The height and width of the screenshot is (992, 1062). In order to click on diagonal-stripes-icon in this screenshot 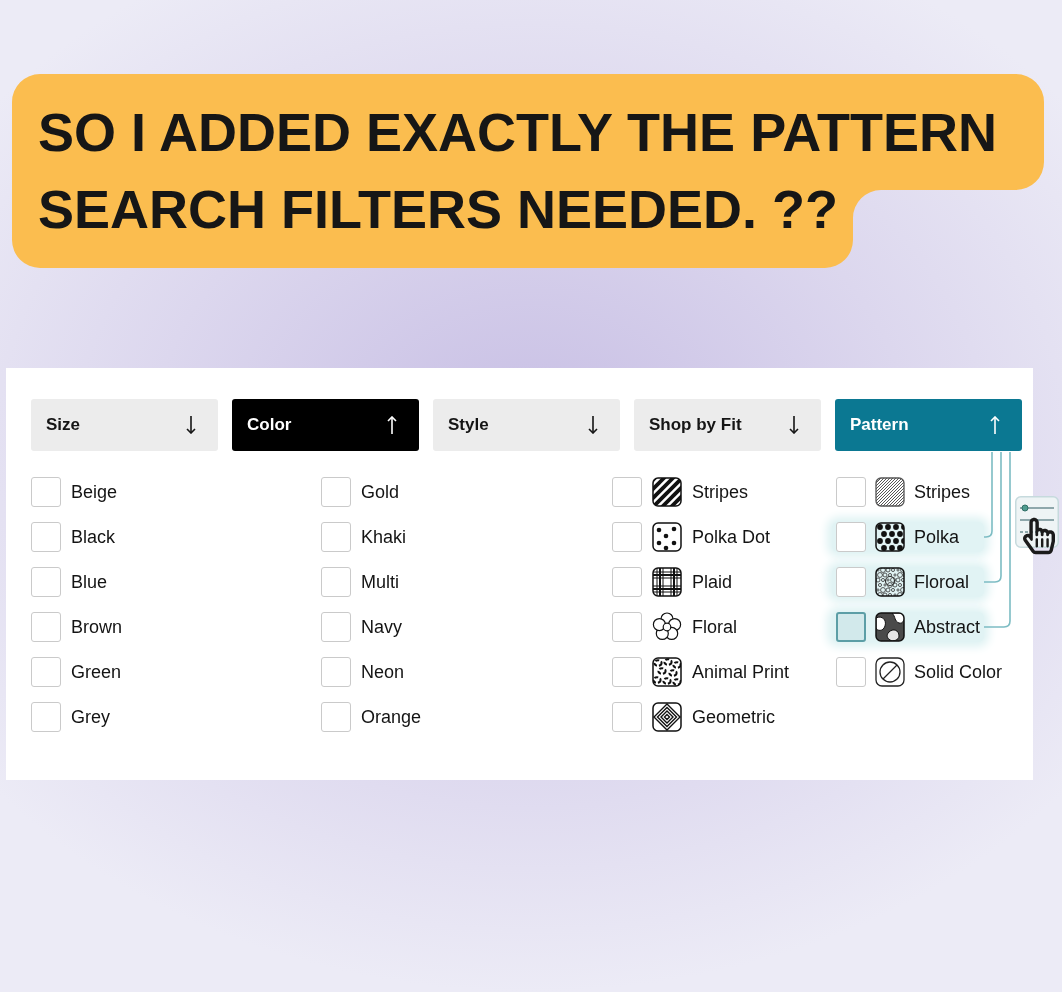, I will do `click(667, 492)`.